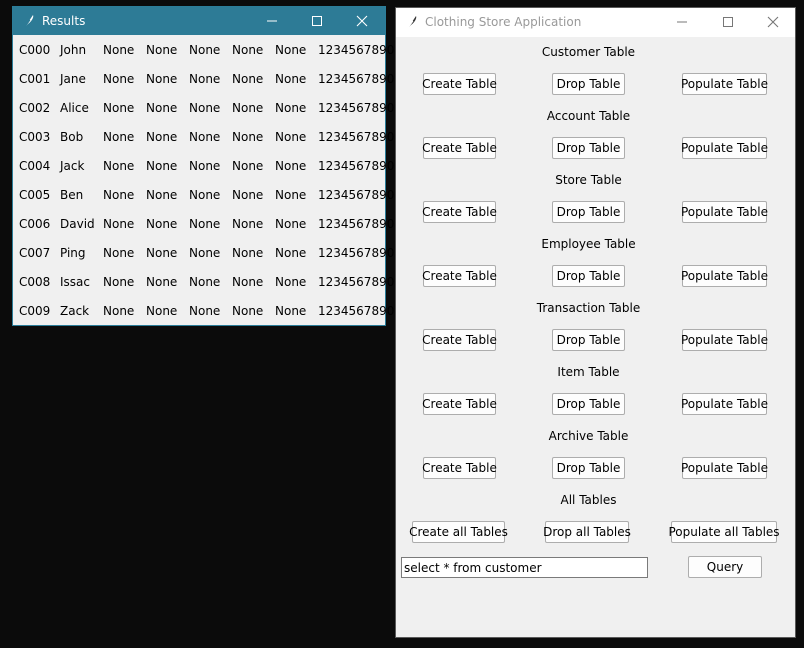 This screenshot has height=648, width=804. What do you see at coordinates (588, 276) in the screenshot?
I see `drop-employee-table-button: Drop Table` at bounding box center [588, 276].